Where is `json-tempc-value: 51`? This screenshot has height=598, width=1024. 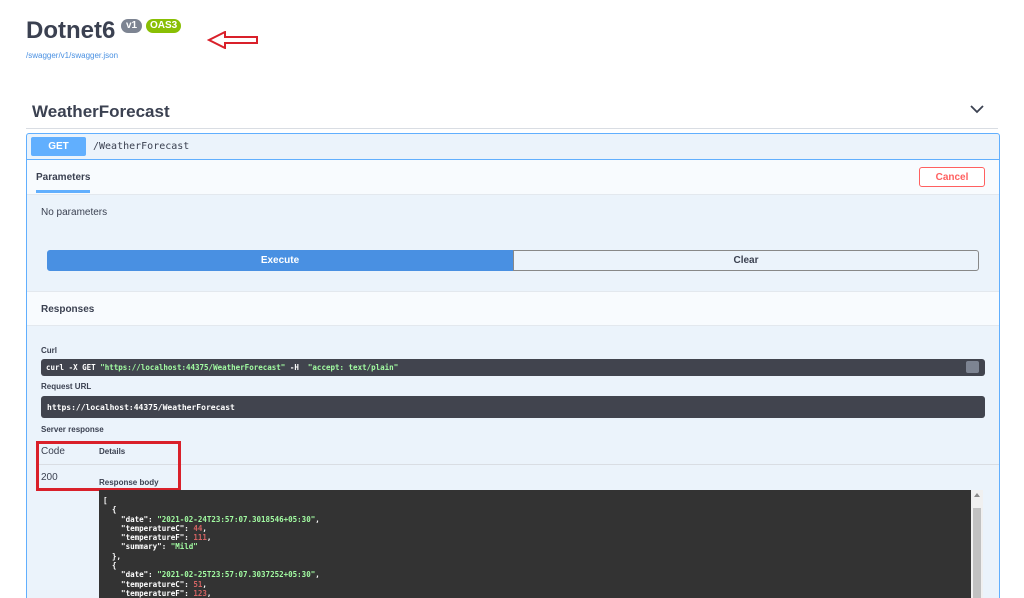
json-tempc-value: 51 is located at coordinates (198, 584).